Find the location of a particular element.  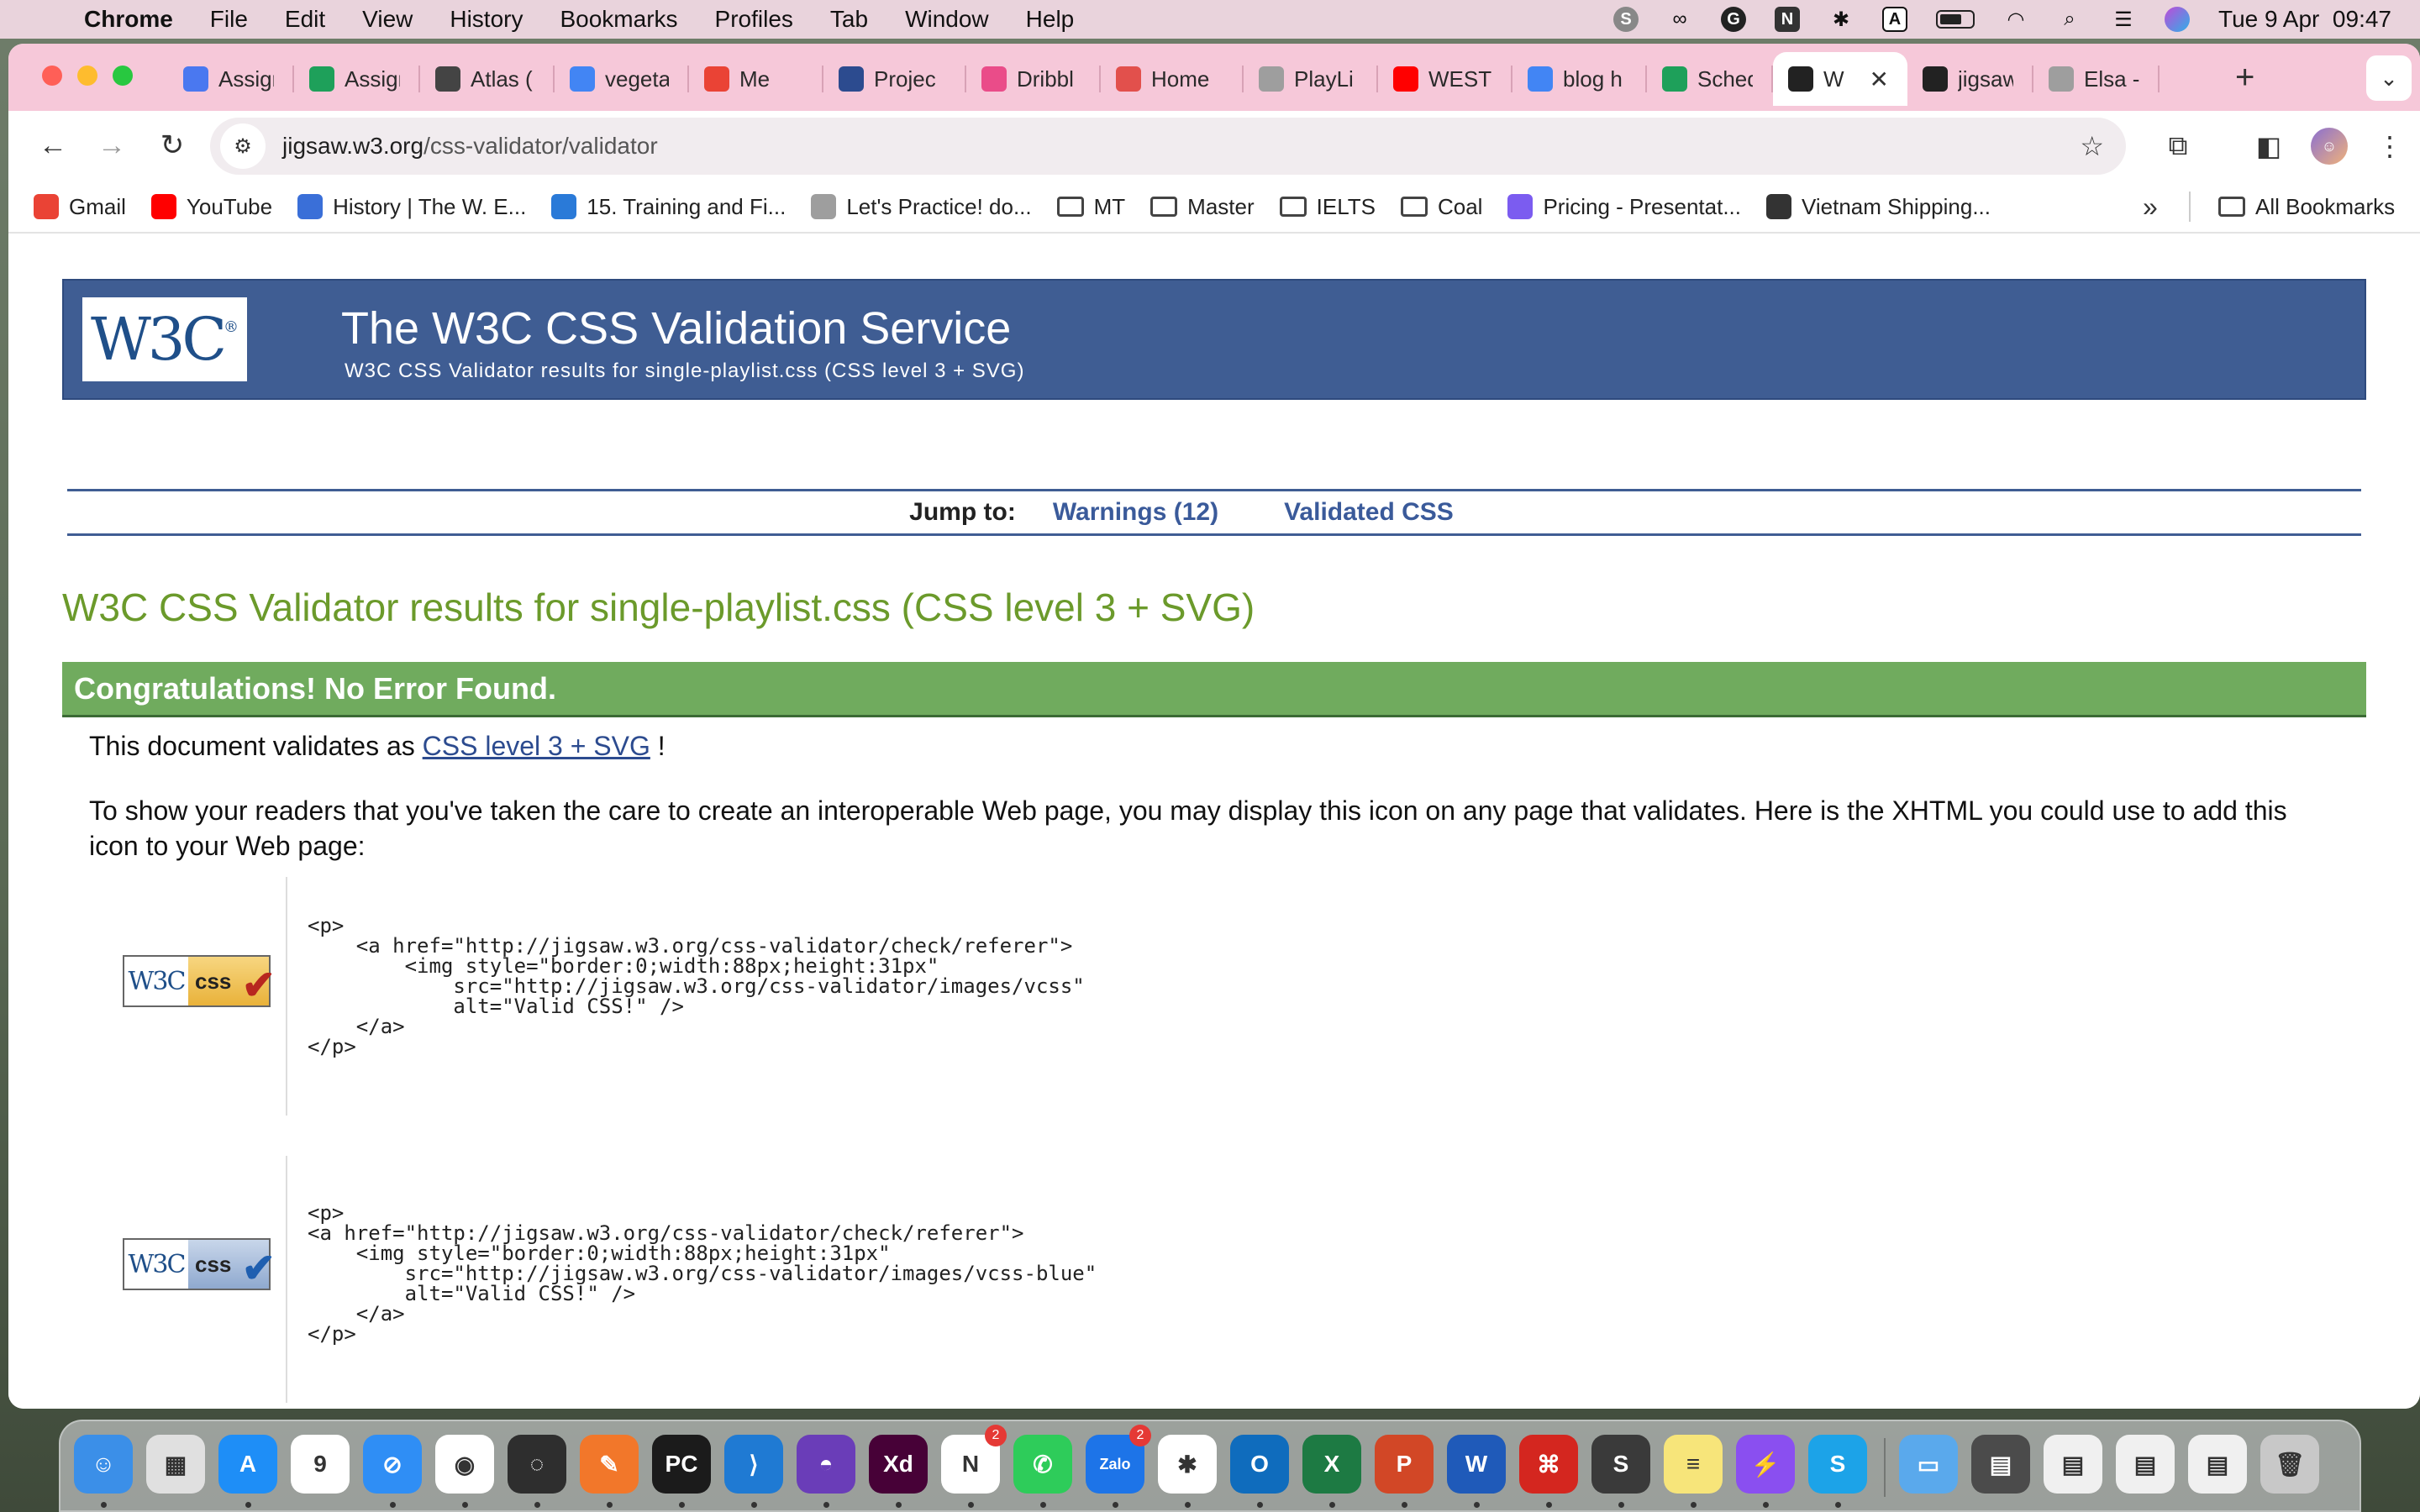

messenger-icon: ⚡ is located at coordinates (1765, 1464).